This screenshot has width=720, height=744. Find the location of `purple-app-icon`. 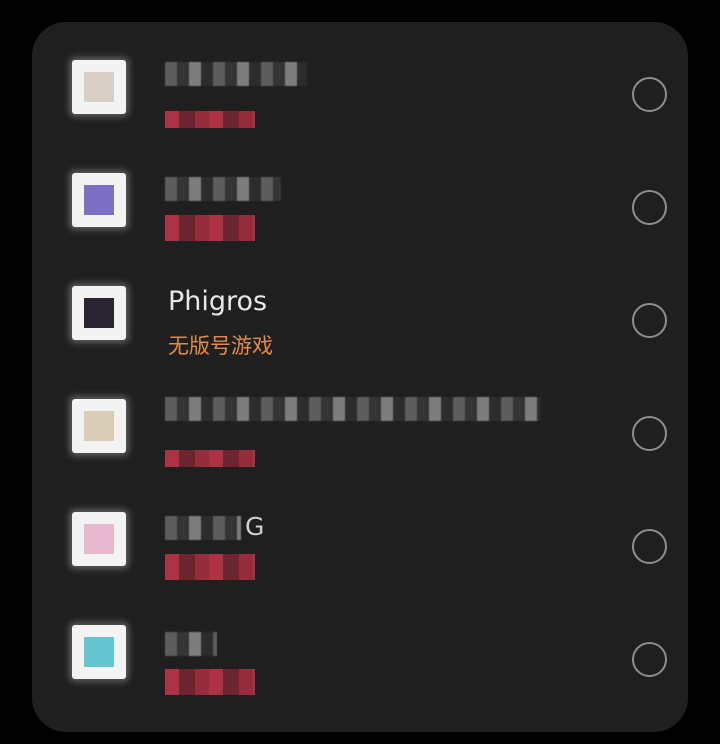

purple-app-icon is located at coordinates (99, 200).